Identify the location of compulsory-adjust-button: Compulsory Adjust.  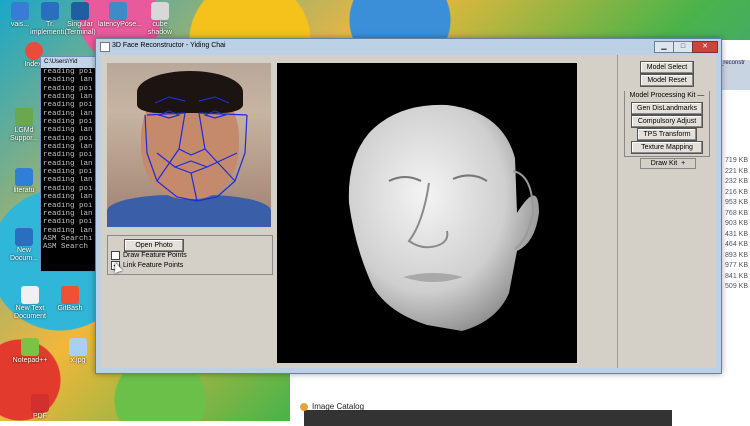
(667, 121).